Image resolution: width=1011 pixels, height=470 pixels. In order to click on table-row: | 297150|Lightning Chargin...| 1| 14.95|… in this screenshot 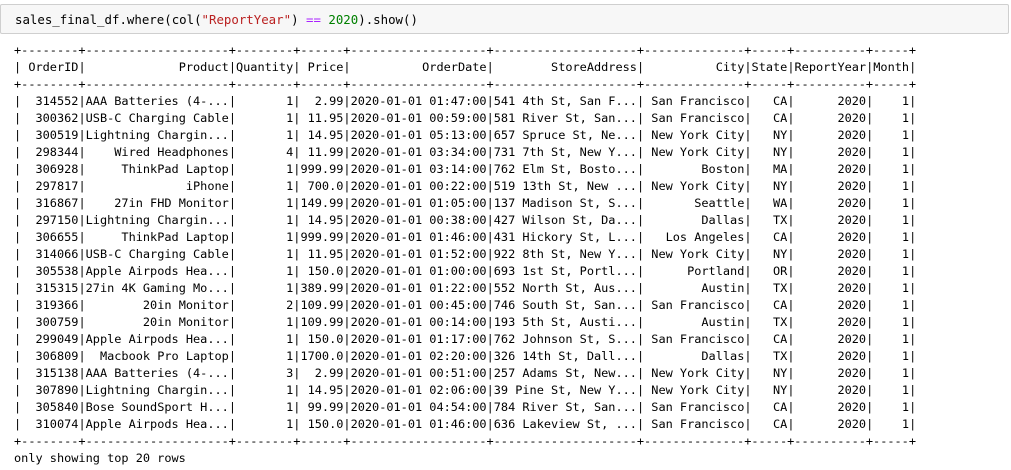, I will do `click(465, 220)`.